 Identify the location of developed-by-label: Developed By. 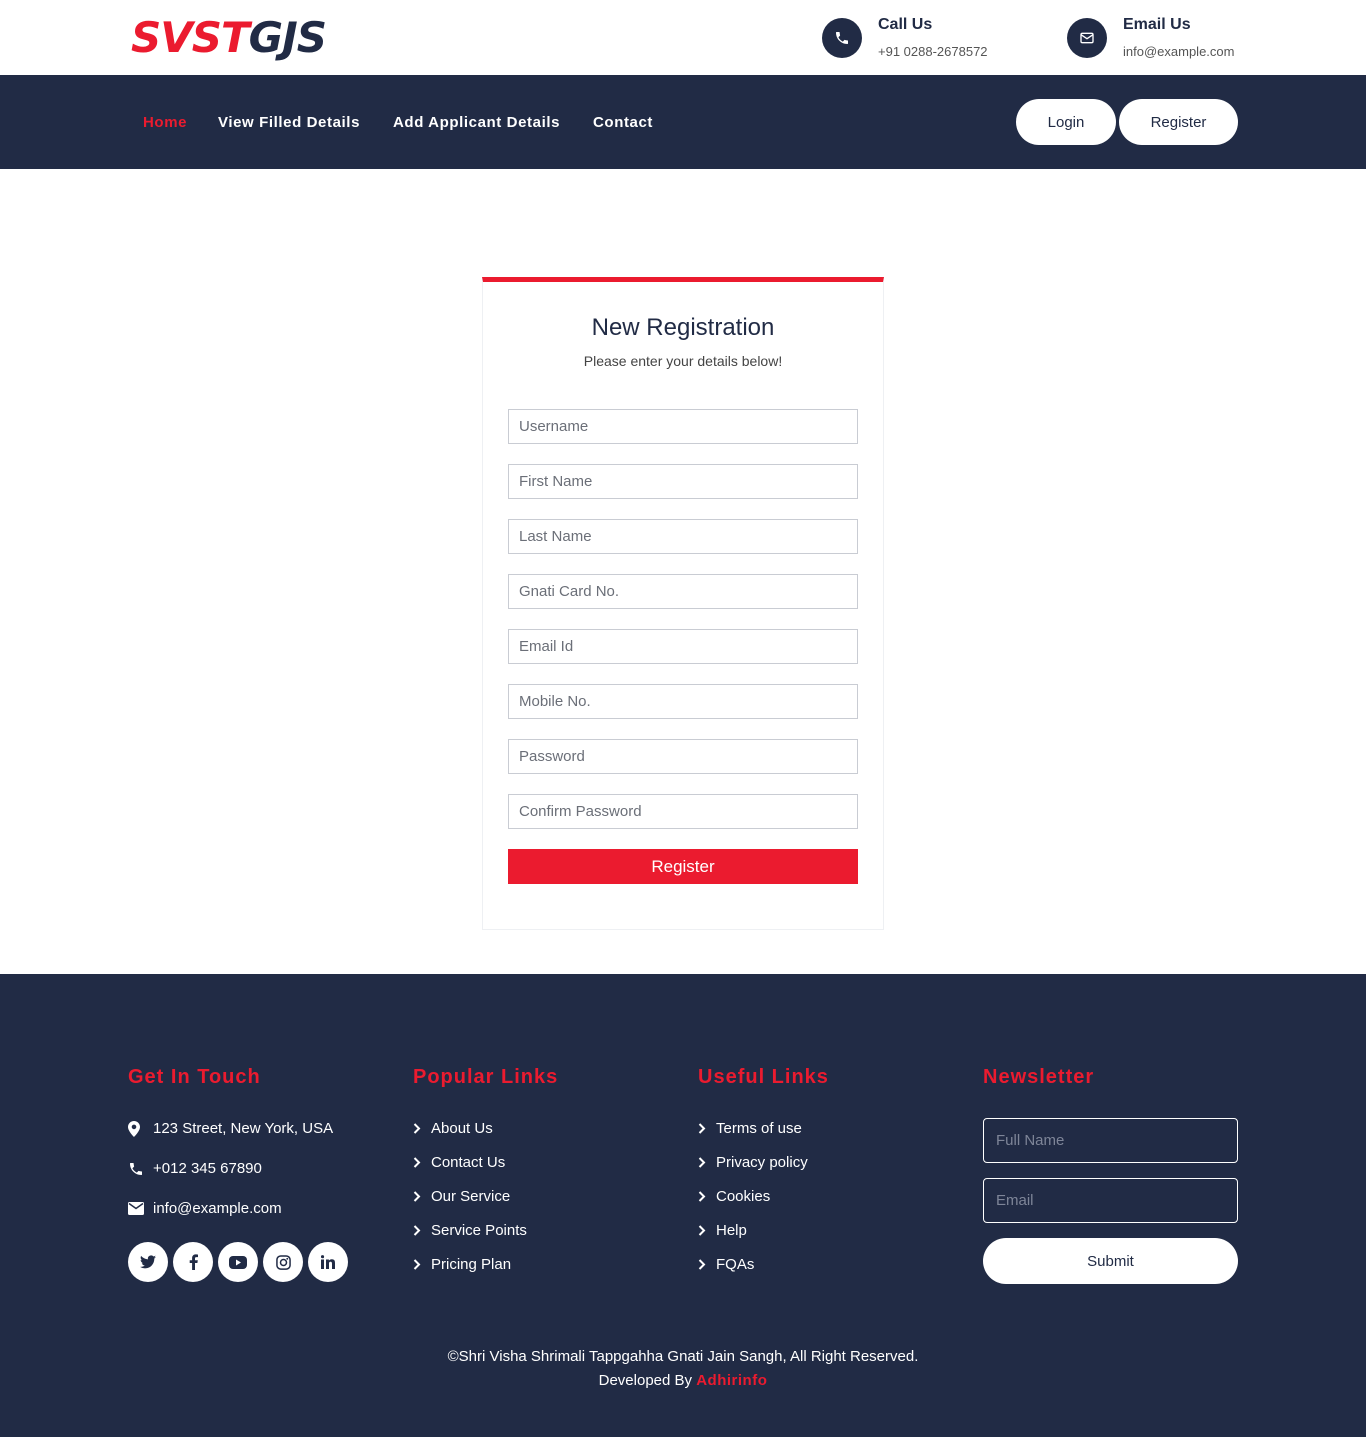
(645, 1380).